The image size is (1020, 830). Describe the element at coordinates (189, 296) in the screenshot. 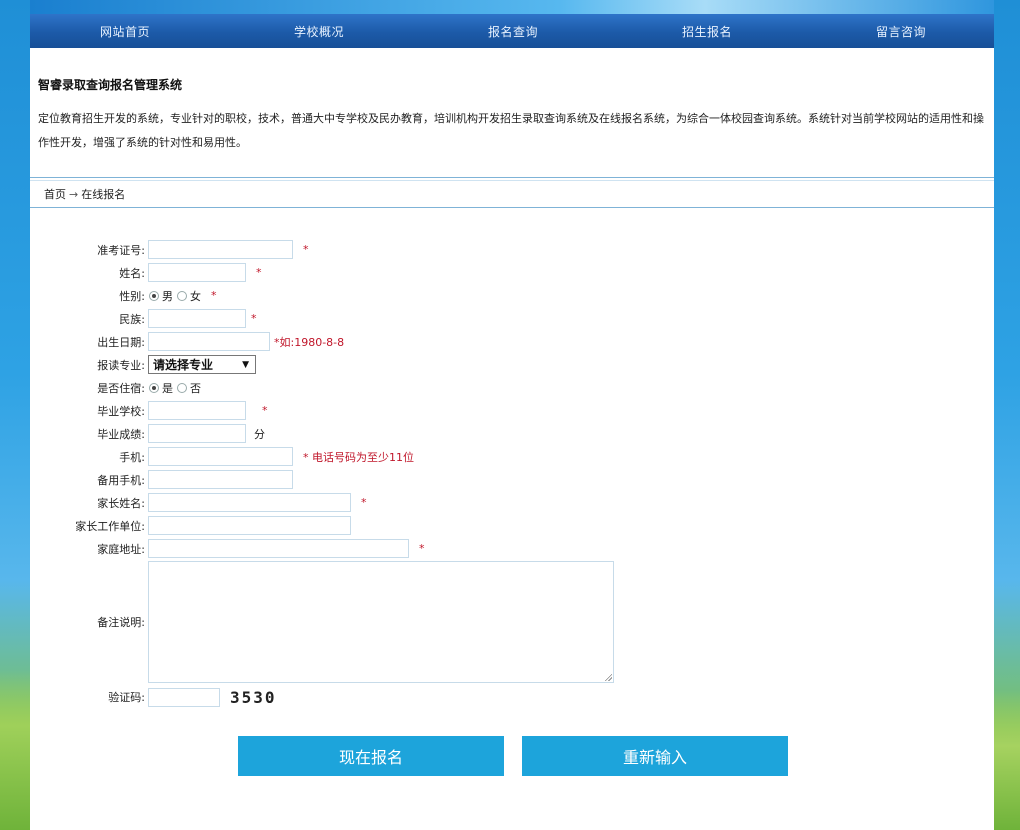

I see `gender-option-female: 女` at that location.